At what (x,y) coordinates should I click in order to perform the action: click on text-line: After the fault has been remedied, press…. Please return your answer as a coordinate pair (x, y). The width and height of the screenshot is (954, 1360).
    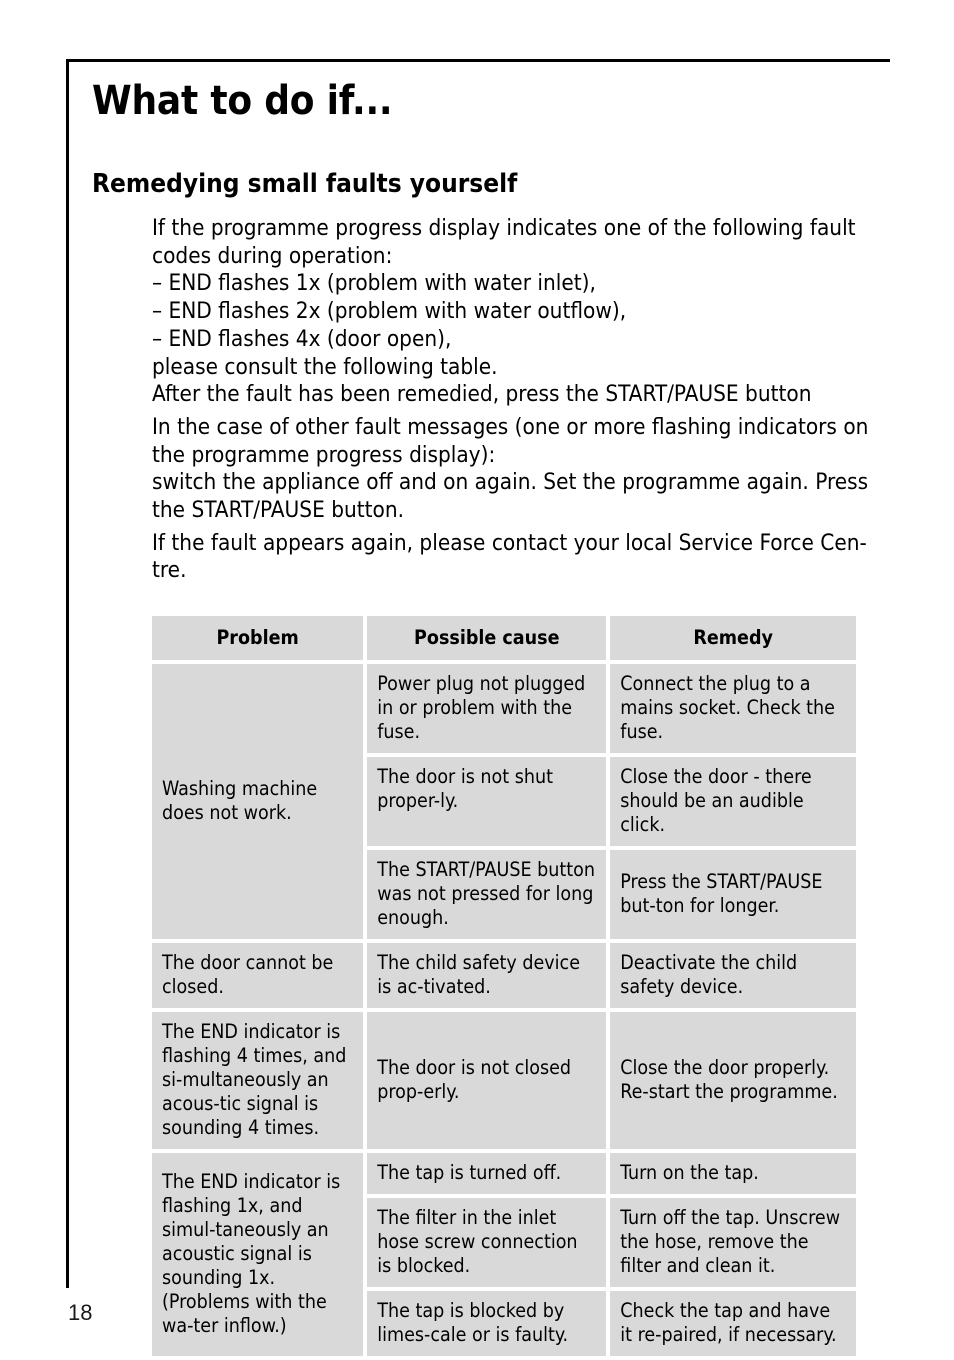
    Looking at the image, I should click on (482, 394).